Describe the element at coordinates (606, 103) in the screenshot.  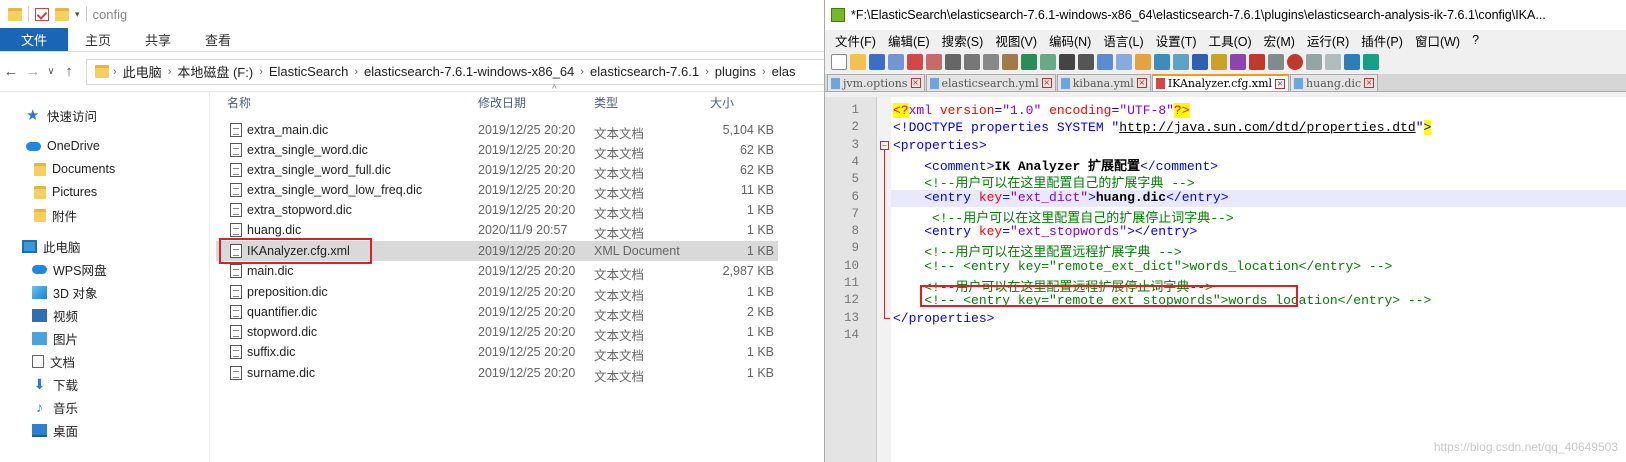
I see `column-header-type: 类型` at that location.